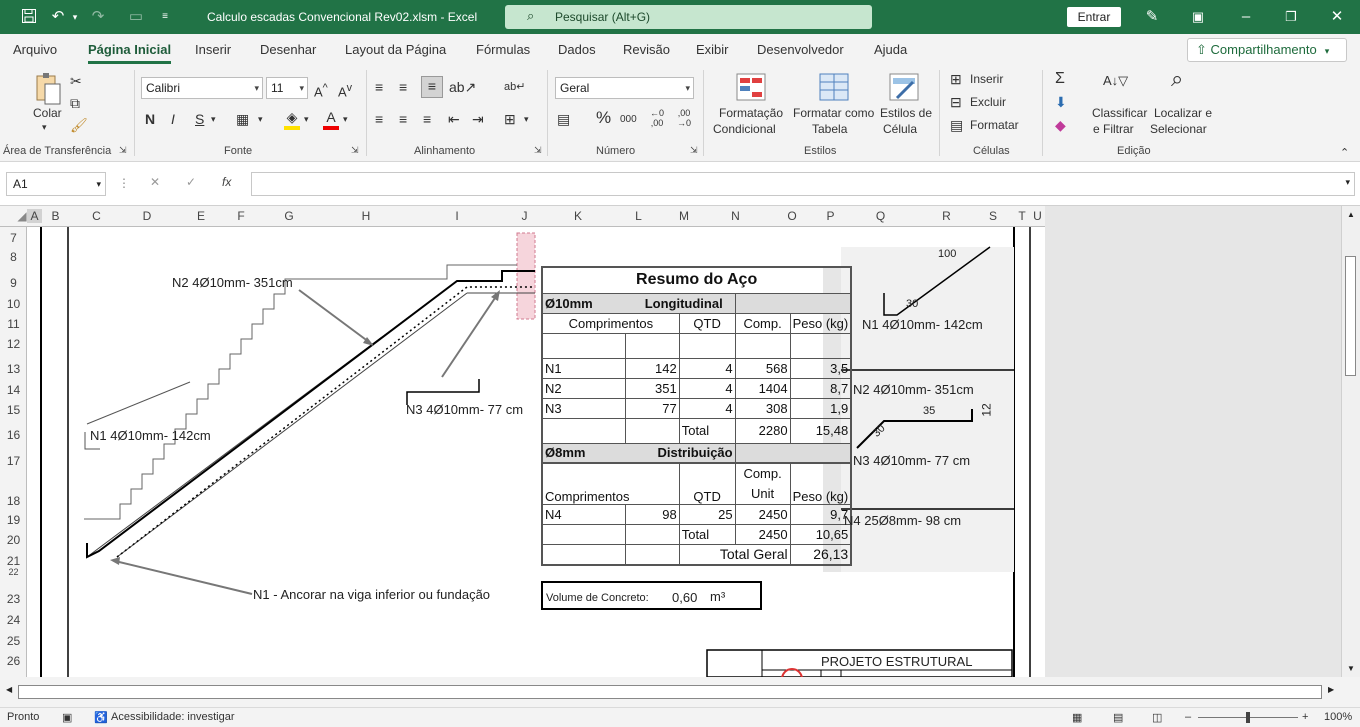 Image resolution: width=1360 pixels, height=727 pixels. What do you see at coordinates (427, 119) in the screenshot?
I see `align-right-icon: ≡` at bounding box center [427, 119].